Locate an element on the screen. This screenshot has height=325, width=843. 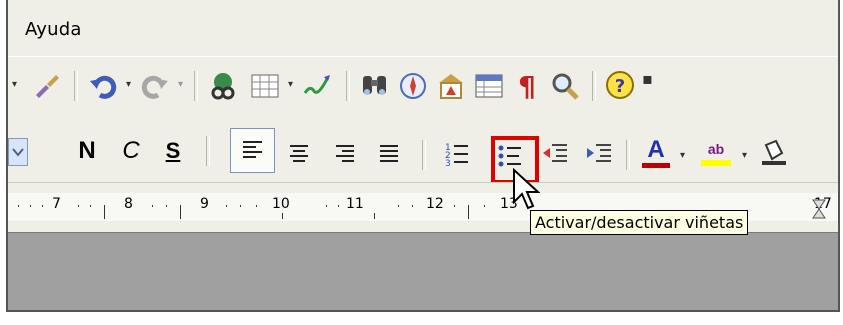
align-right-button is located at coordinates (345, 153).